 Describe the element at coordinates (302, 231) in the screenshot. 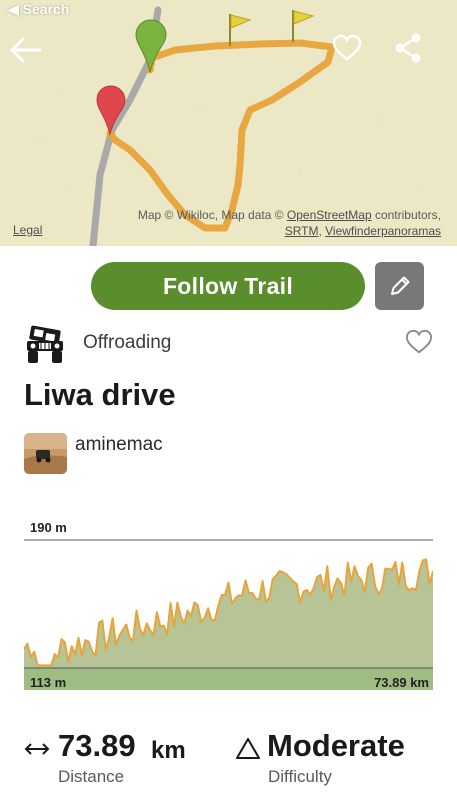

I see `srtm-link: SRTM` at that location.